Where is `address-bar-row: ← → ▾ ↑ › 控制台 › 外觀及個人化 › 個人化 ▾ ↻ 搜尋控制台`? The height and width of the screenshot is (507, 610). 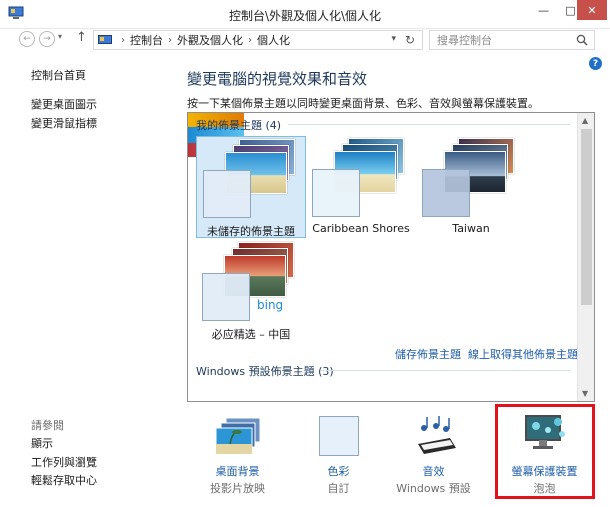 address-bar-row: ← → ▾ ↑ › 控制台 › 外觀及個人化 › 個人化 ▾ ↻ 搜尋控制台 is located at coordinates (305, 40).